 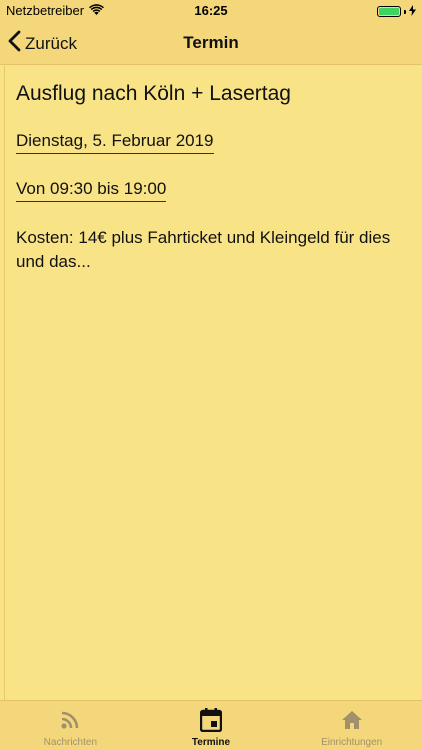 I want to click on battery-tip, so click(x=405, y=11).